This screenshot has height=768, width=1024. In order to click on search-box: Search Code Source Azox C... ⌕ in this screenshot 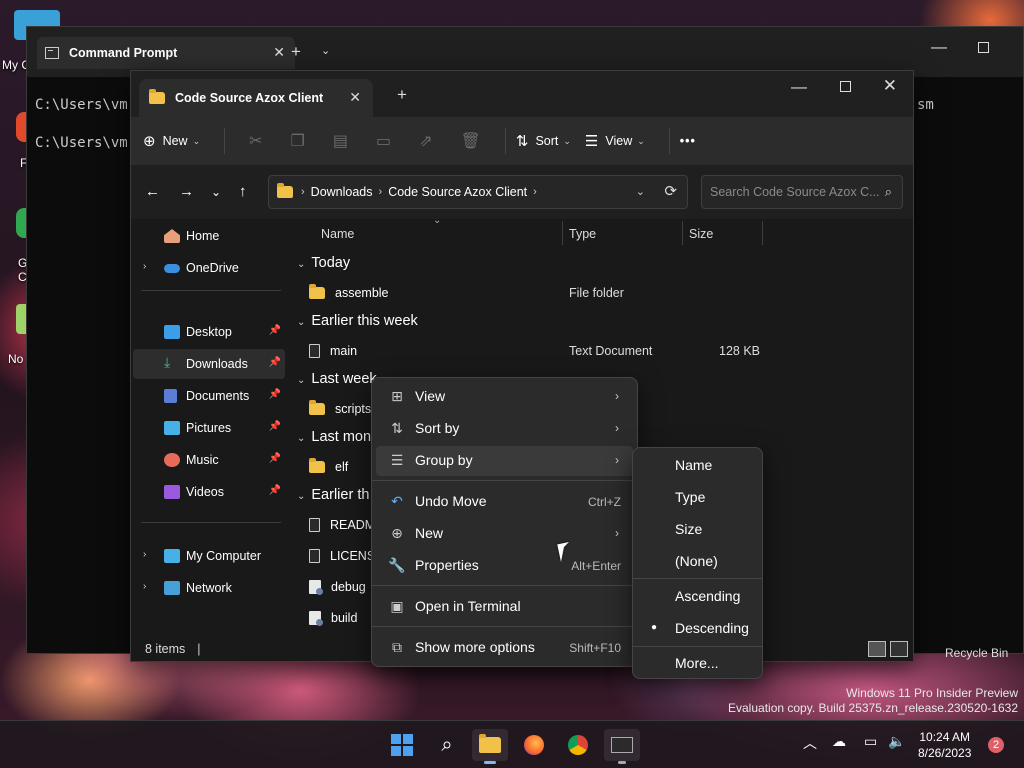, I will do `click(802, 192)`.